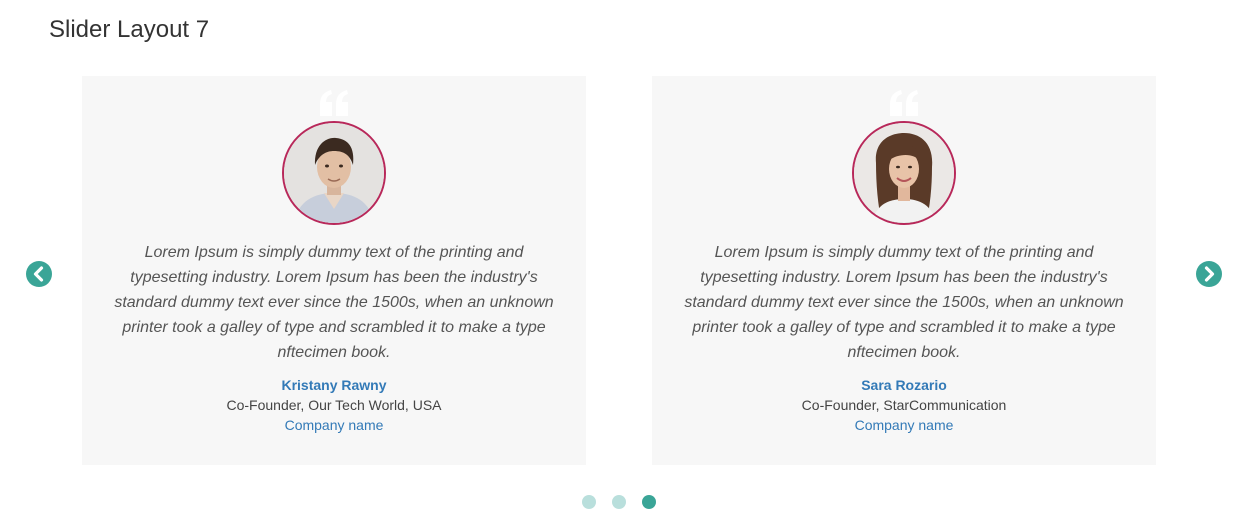  What do you see at coordinates (129, 29) in the screenshot?
I see `page-title: Slider Layout 7` at bounding box center [129, 29].